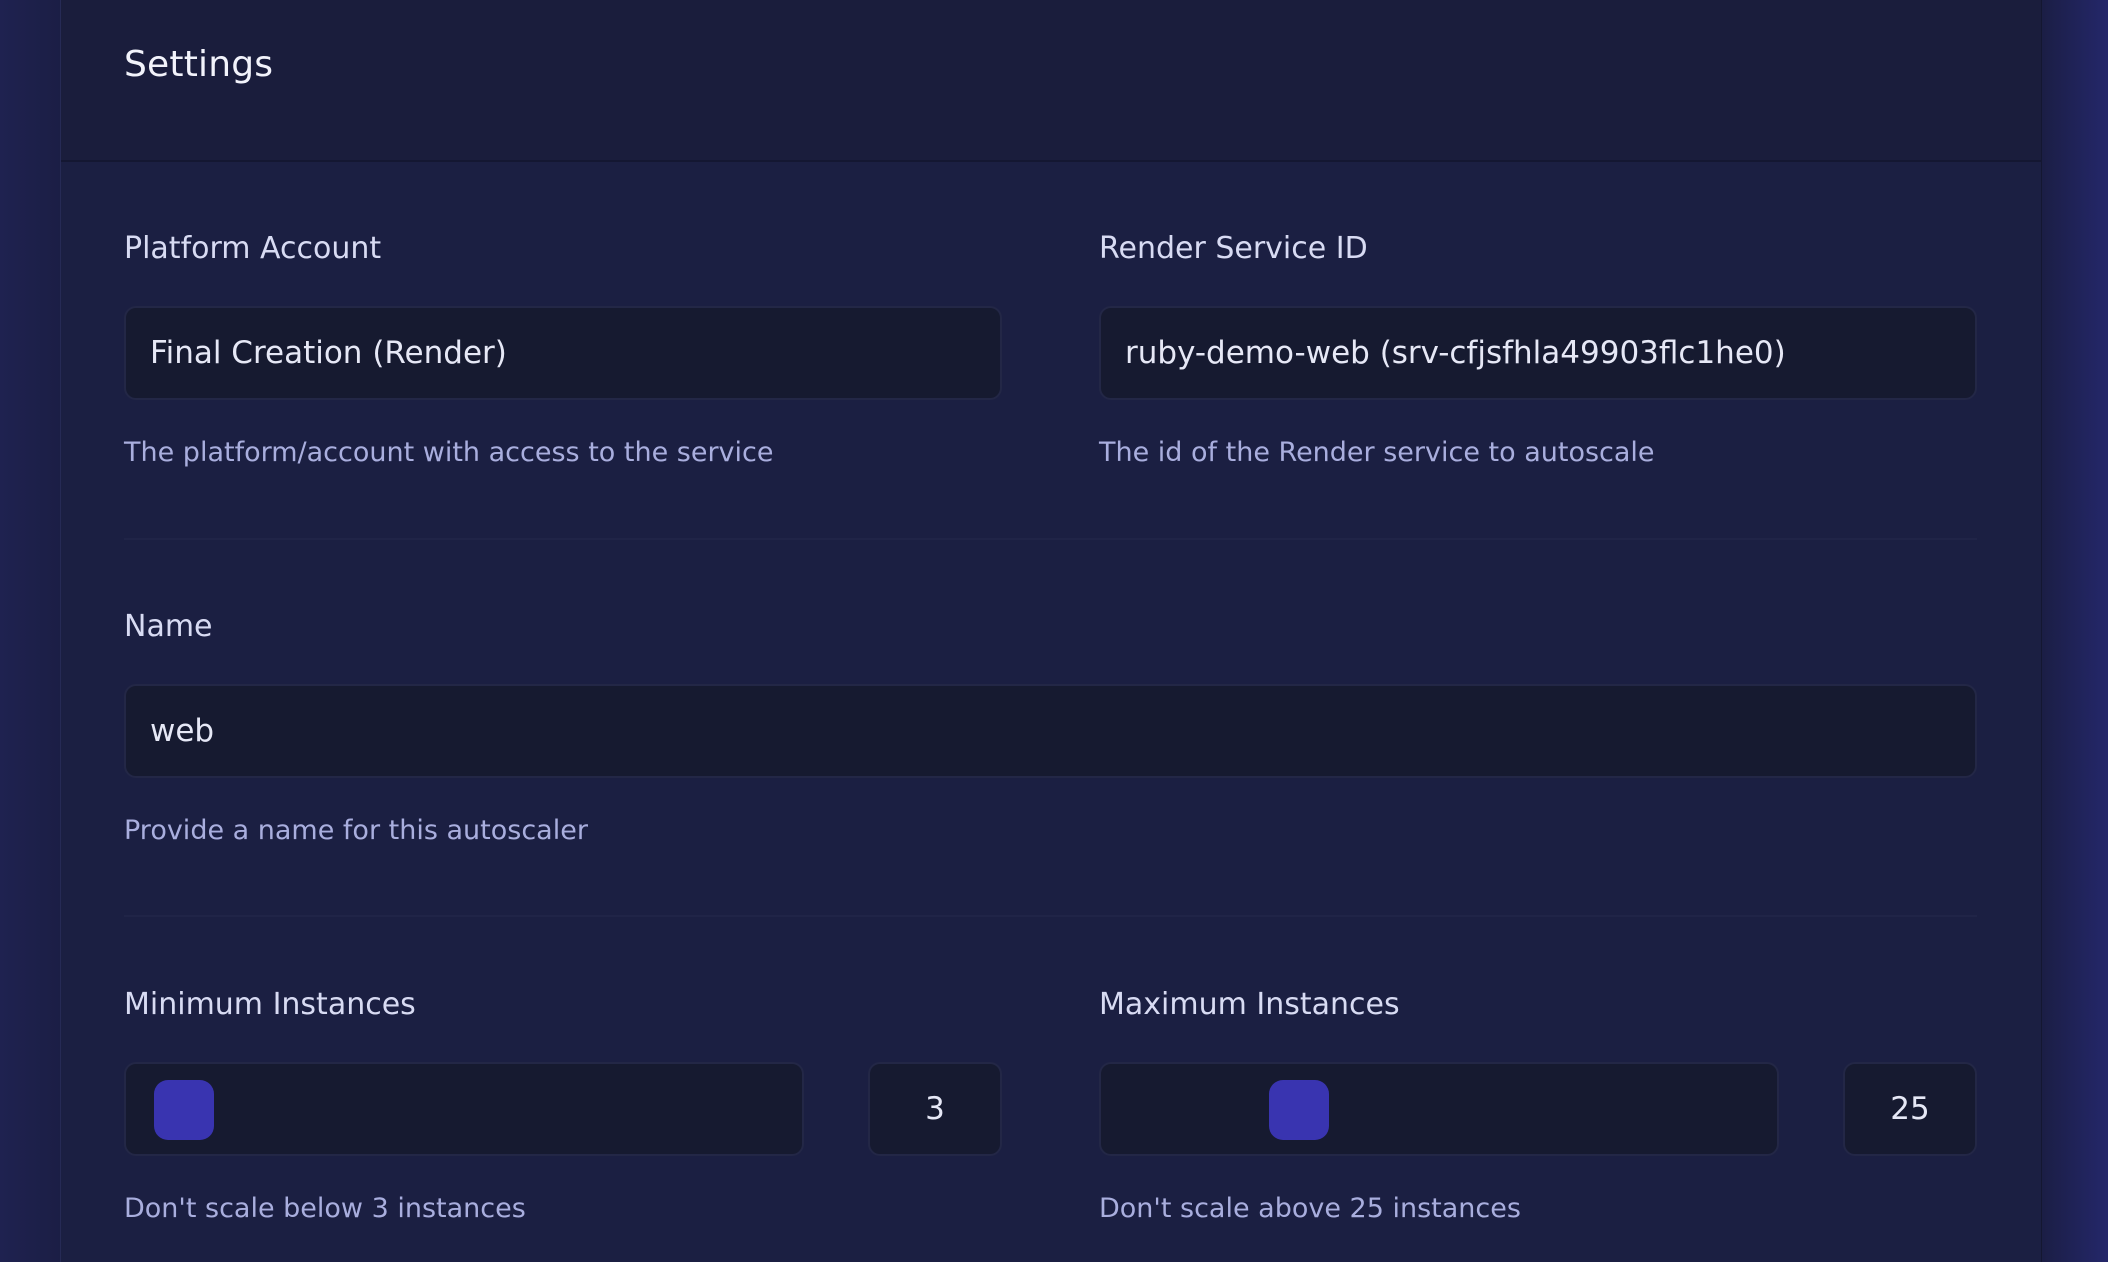  I want to click on render-service-id-select: ruby-demo-web (srv-cfjsfhla49903flc1he0), so click(1538, 353).